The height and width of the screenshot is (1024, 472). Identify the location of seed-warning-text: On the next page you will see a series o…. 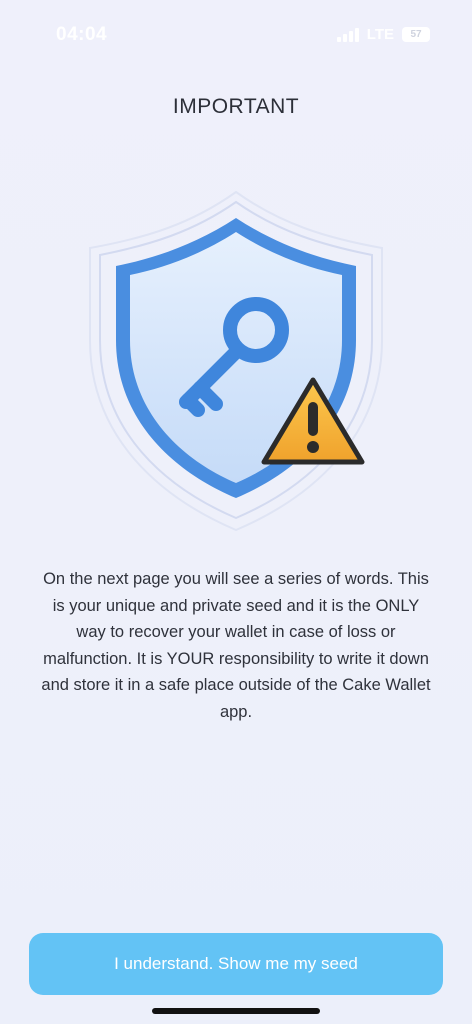
(236, 645).